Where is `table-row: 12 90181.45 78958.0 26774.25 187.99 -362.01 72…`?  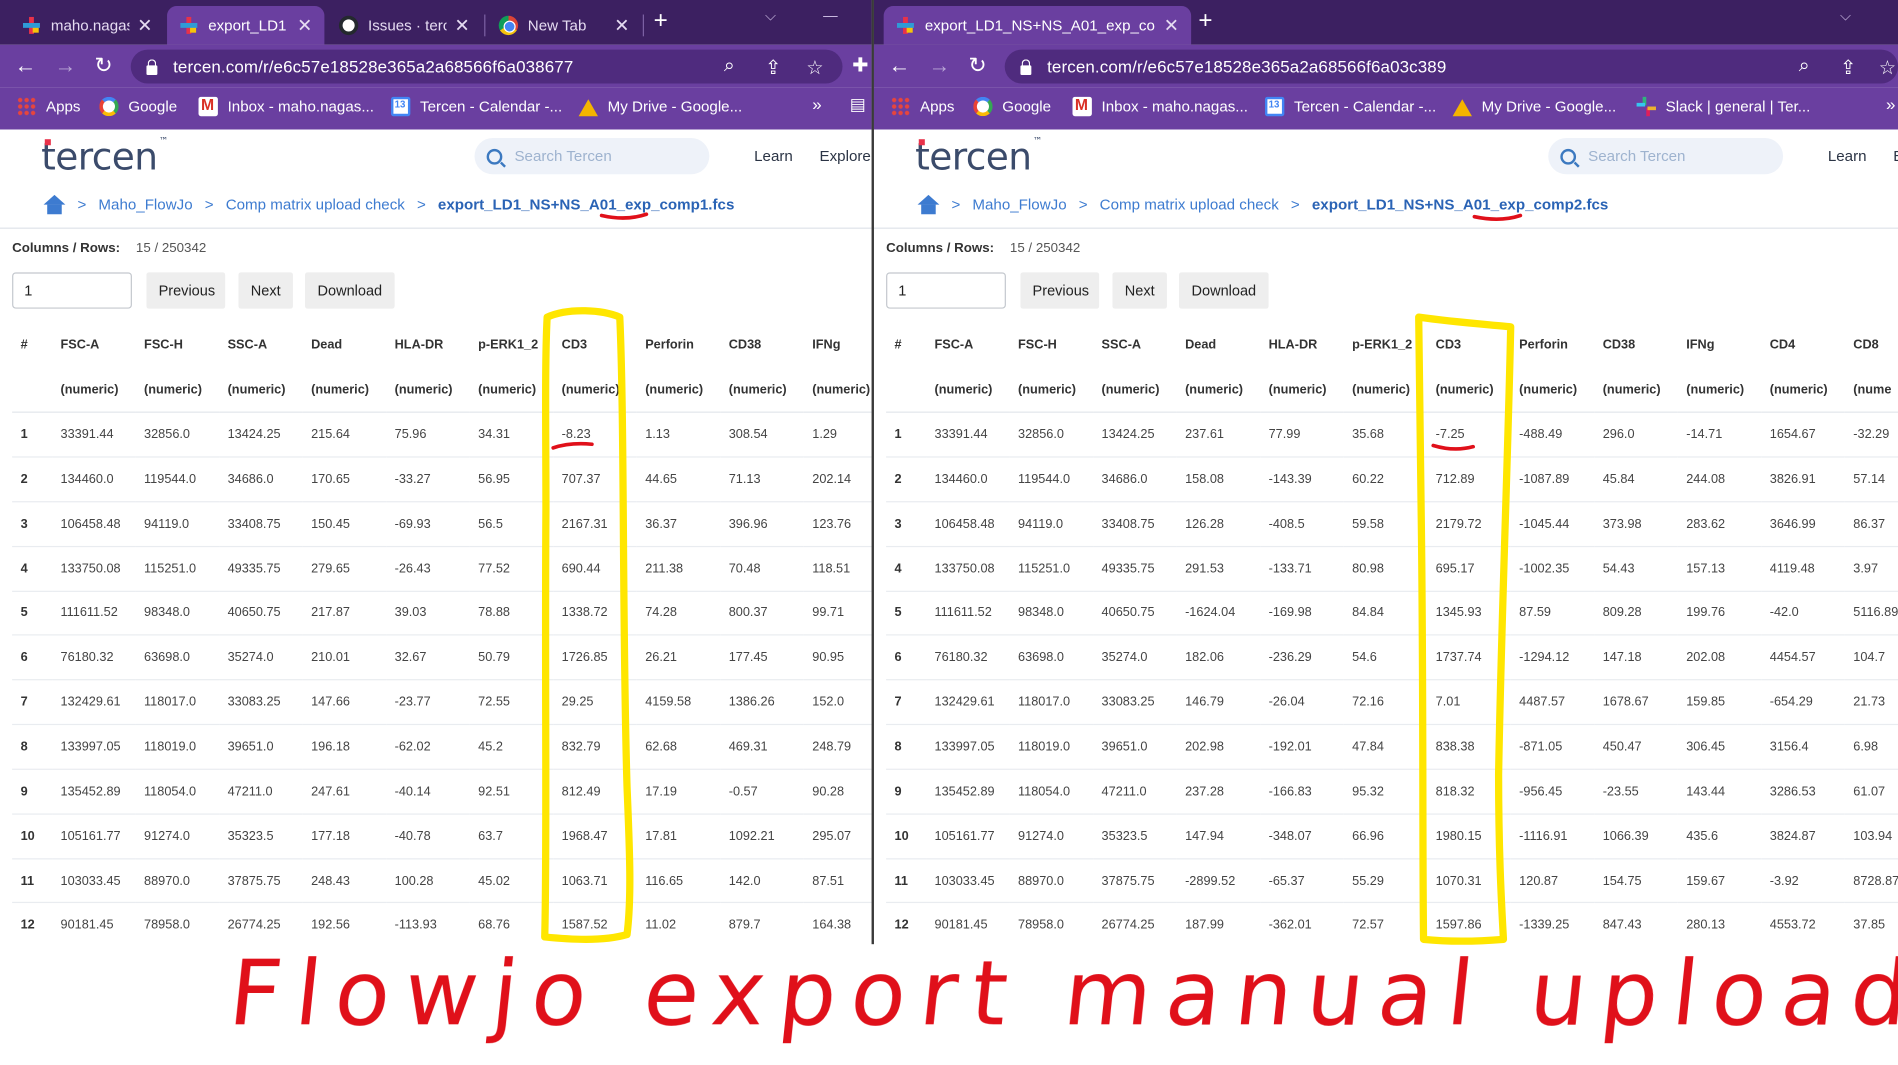 table-row: 12 90181.45 78958.0 26774.25 187.99 -362.01 72… is located at coordinates (1392, 923).